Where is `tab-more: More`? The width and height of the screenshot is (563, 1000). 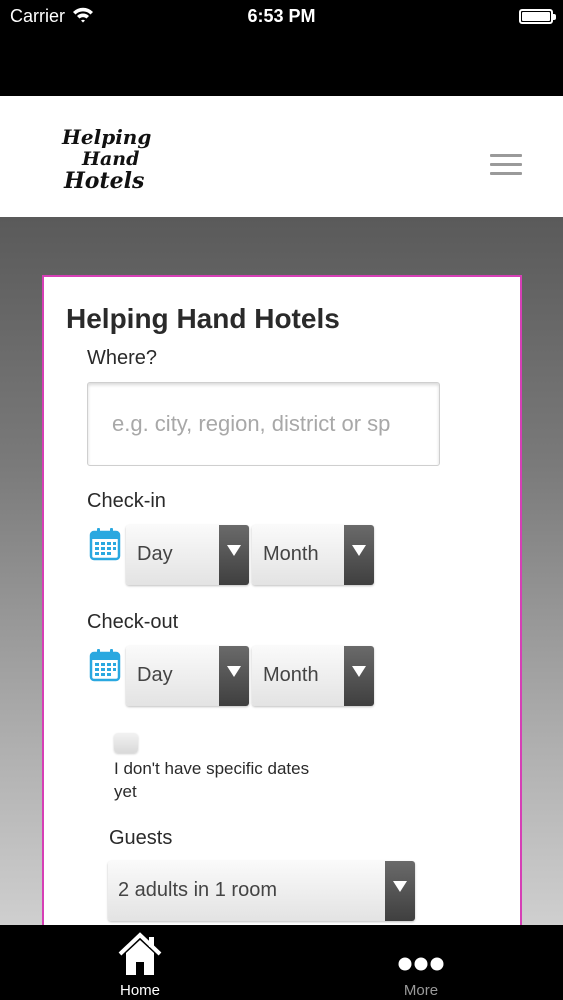 tab-more: More is located at coordinates (421, 962).